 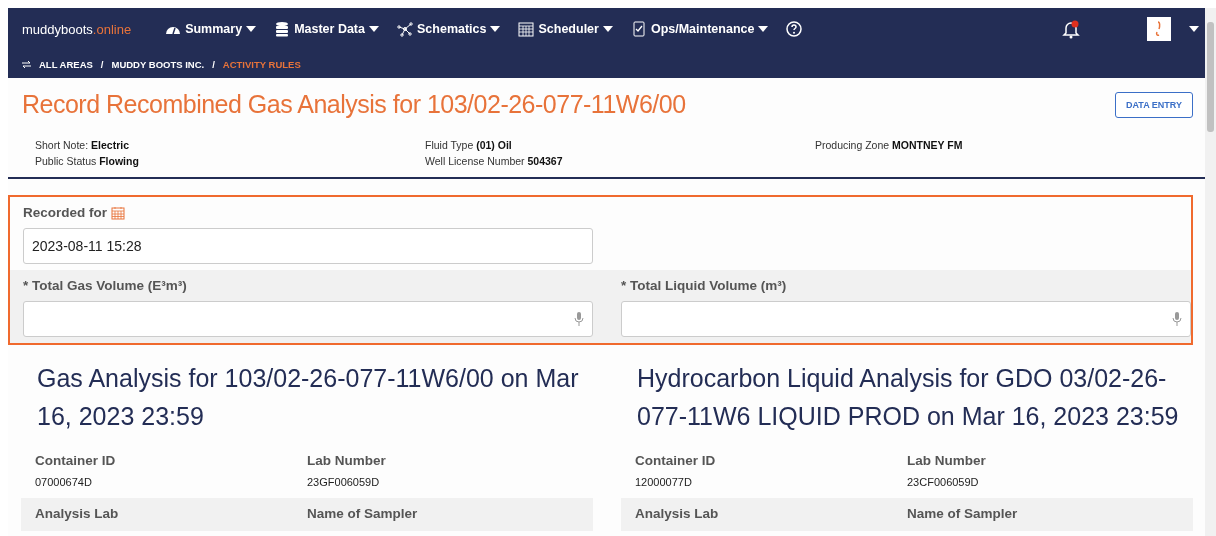 I want to click on analysis-title: Gas Analysis for 103/02-26-077-11W6/00 on Mar 16, 2023 23:59, so click(x=308, y=397).